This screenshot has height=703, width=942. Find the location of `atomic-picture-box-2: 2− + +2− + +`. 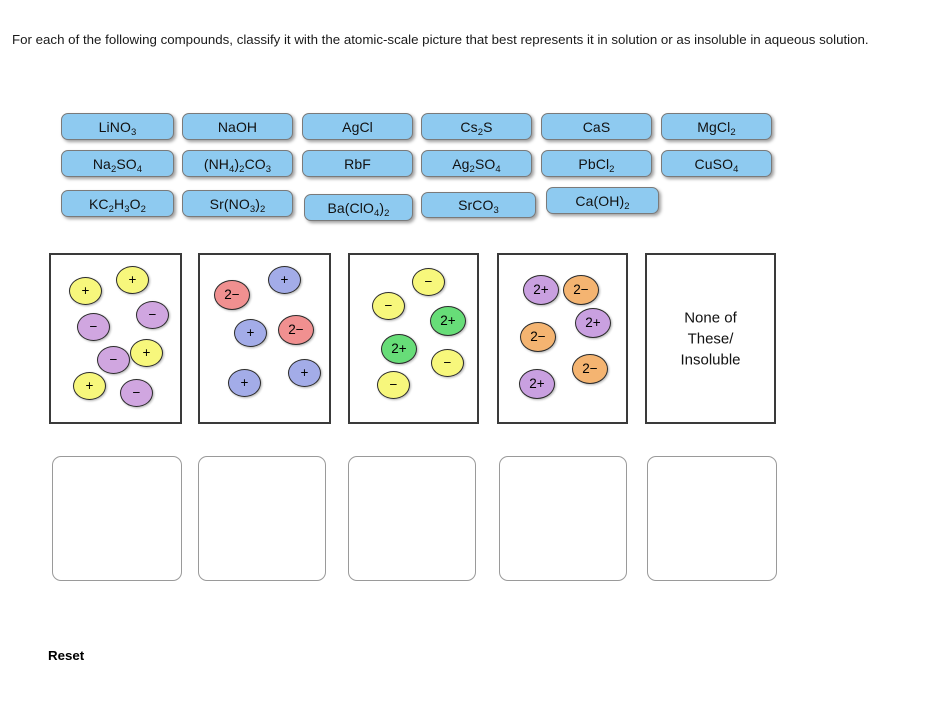

atomic-picture-box-2: 2− + +2− + + is located at coordinates (264, 338).